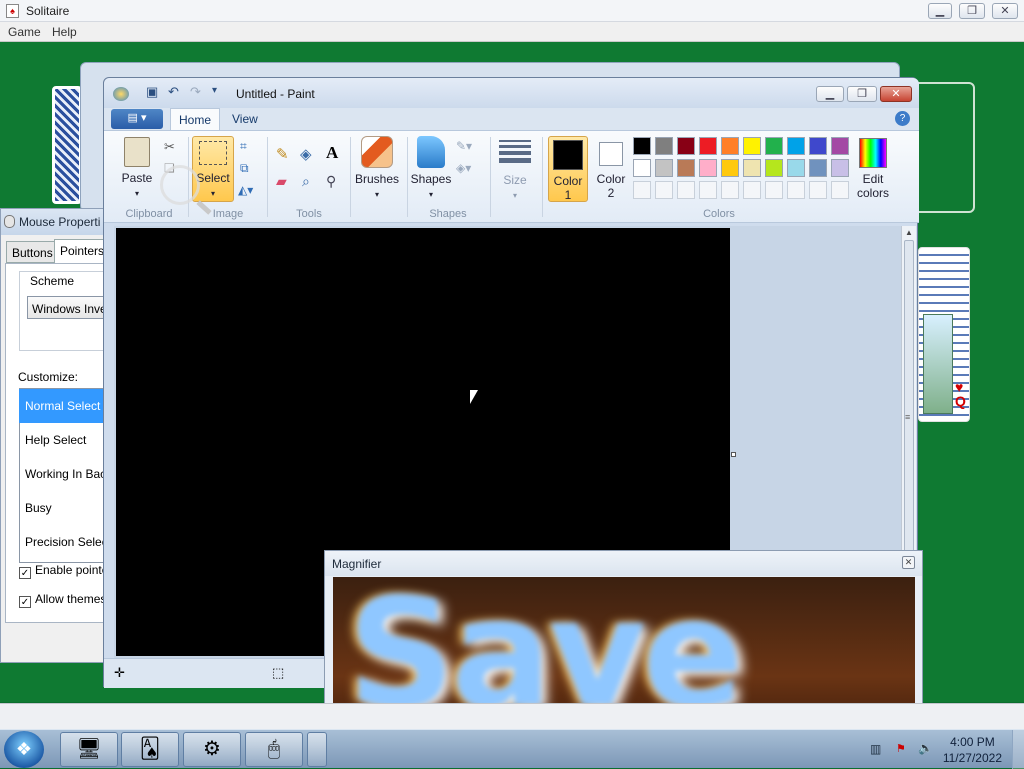 The width and height of the screenshot is (1024, 769). What do you see at coordinates (67, 145) in the screenshot?
I see `stock-pile` at bounding box center [67, 145].